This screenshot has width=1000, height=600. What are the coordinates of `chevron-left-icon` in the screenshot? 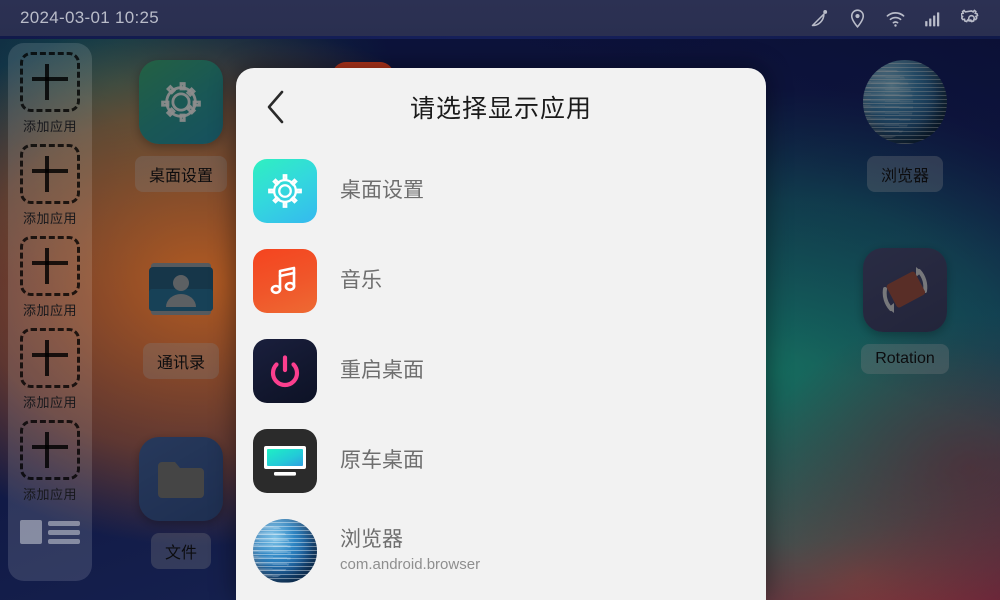 It's located at (275, 107).